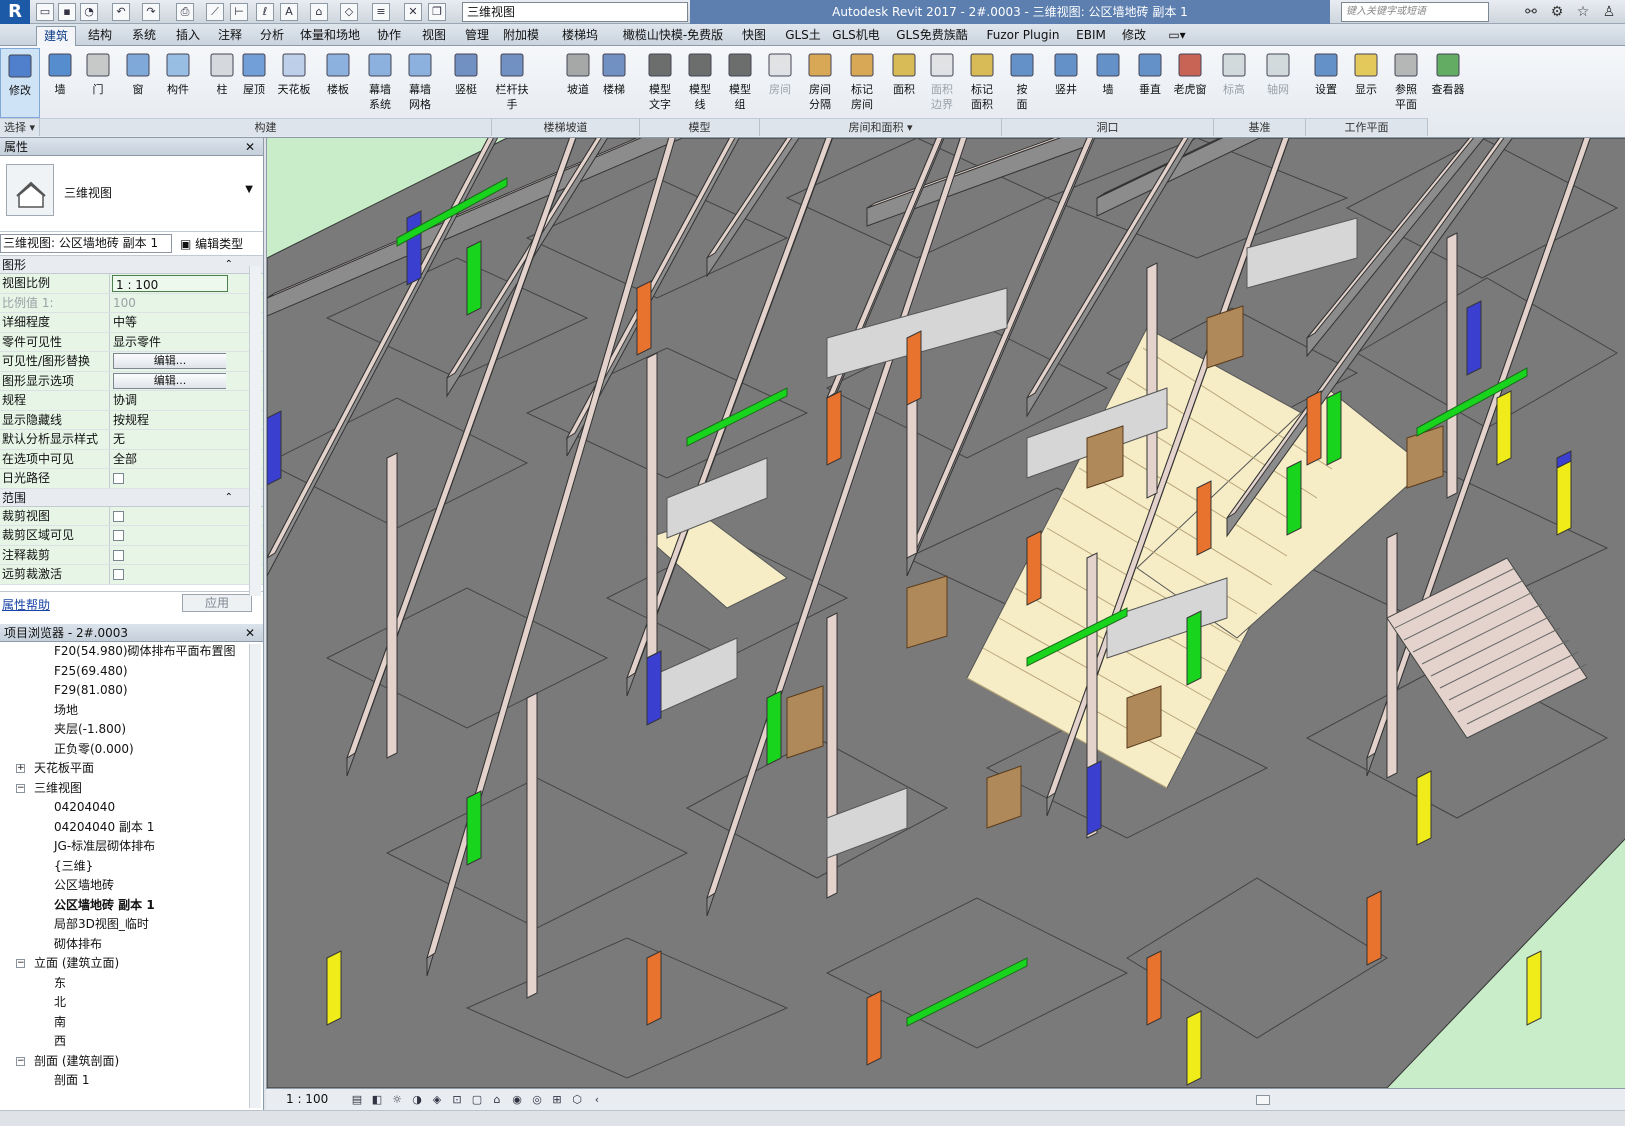 This screenshot has height=1126, width=1625. I want to click on view-scale: 1 : 100, so click(307, 1099).